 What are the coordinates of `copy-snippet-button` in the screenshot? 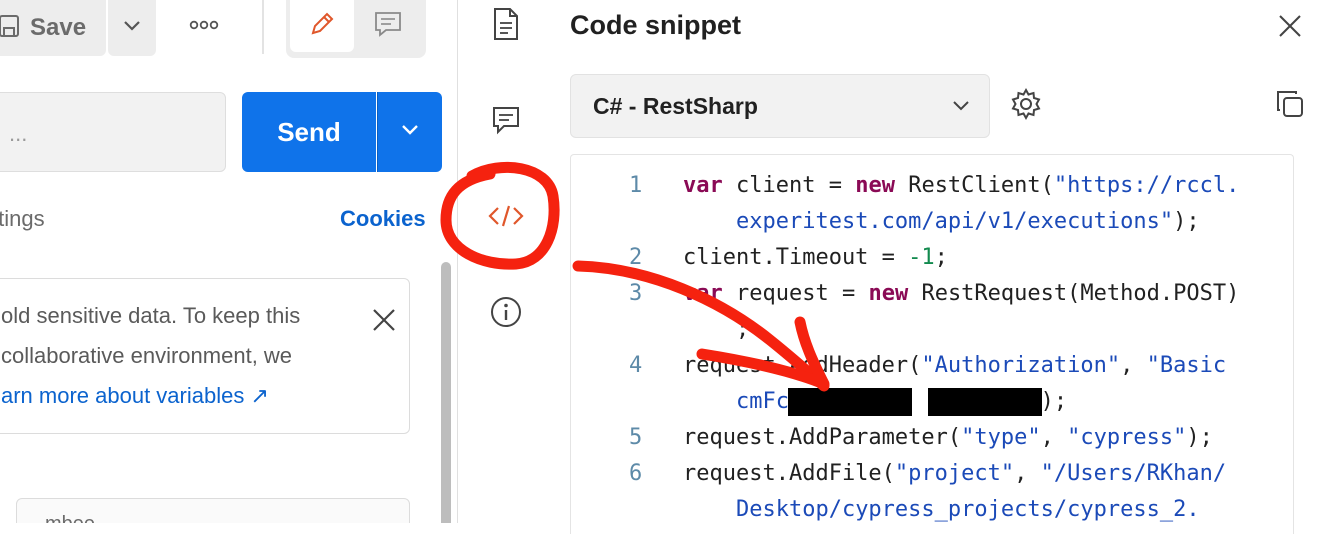 It's located at (1290, 106).